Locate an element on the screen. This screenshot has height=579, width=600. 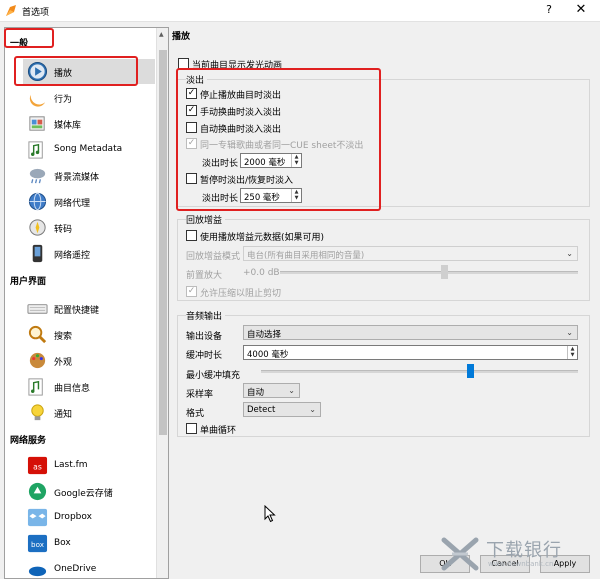
sidebar-item-dropbox: Dropbox is located at coordinates (89, 517).